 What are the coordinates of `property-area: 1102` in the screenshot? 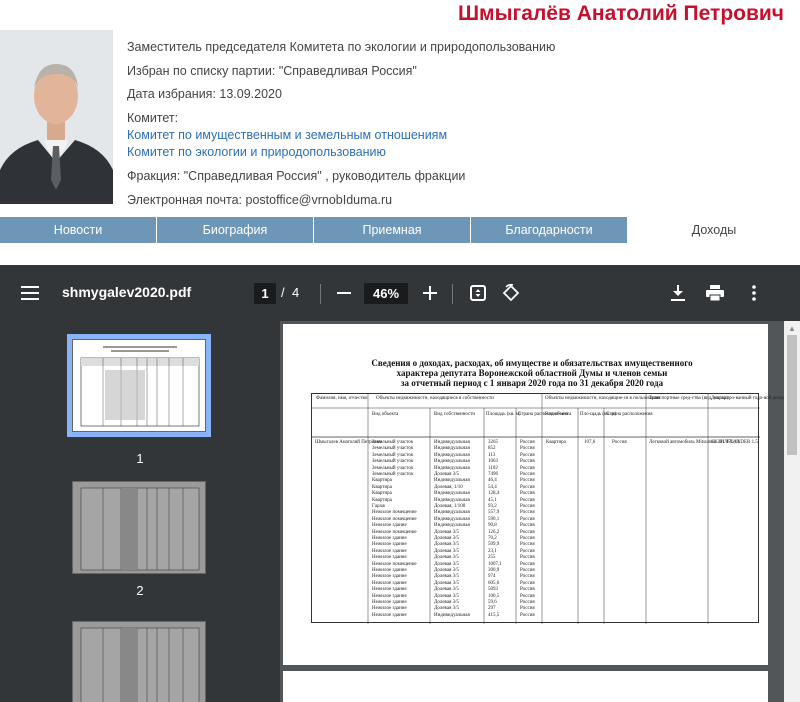 It's located at (493, 468).